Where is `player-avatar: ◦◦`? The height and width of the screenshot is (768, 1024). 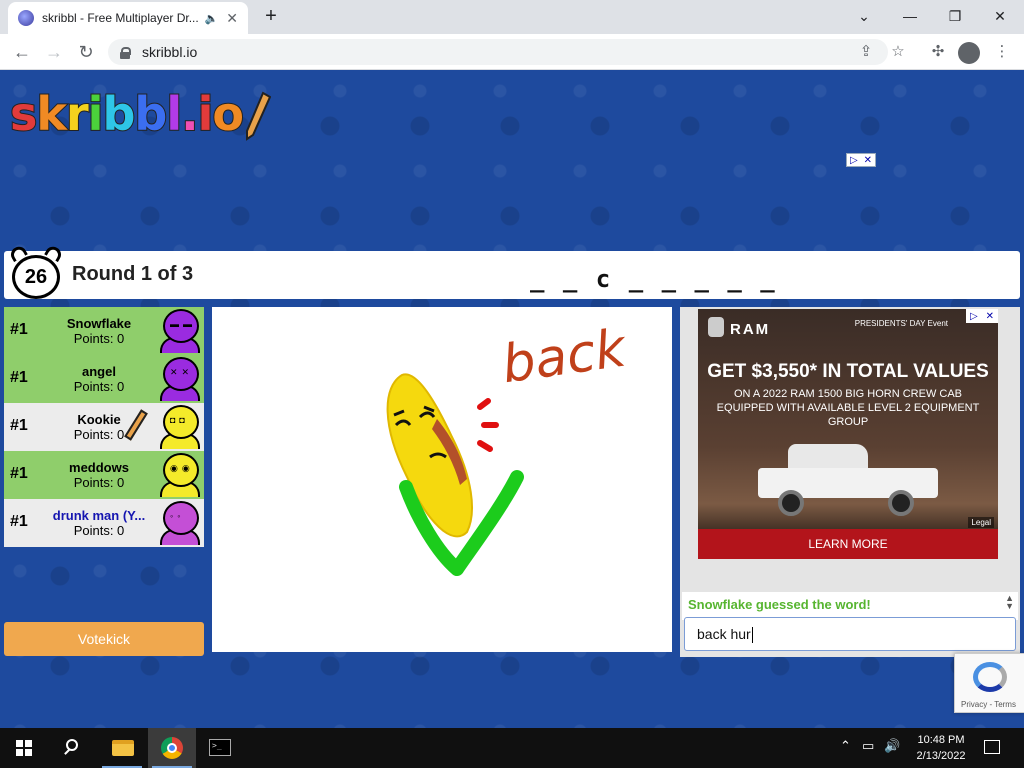 player-avatar: ◦◦ is located at coordinates (179, 523).